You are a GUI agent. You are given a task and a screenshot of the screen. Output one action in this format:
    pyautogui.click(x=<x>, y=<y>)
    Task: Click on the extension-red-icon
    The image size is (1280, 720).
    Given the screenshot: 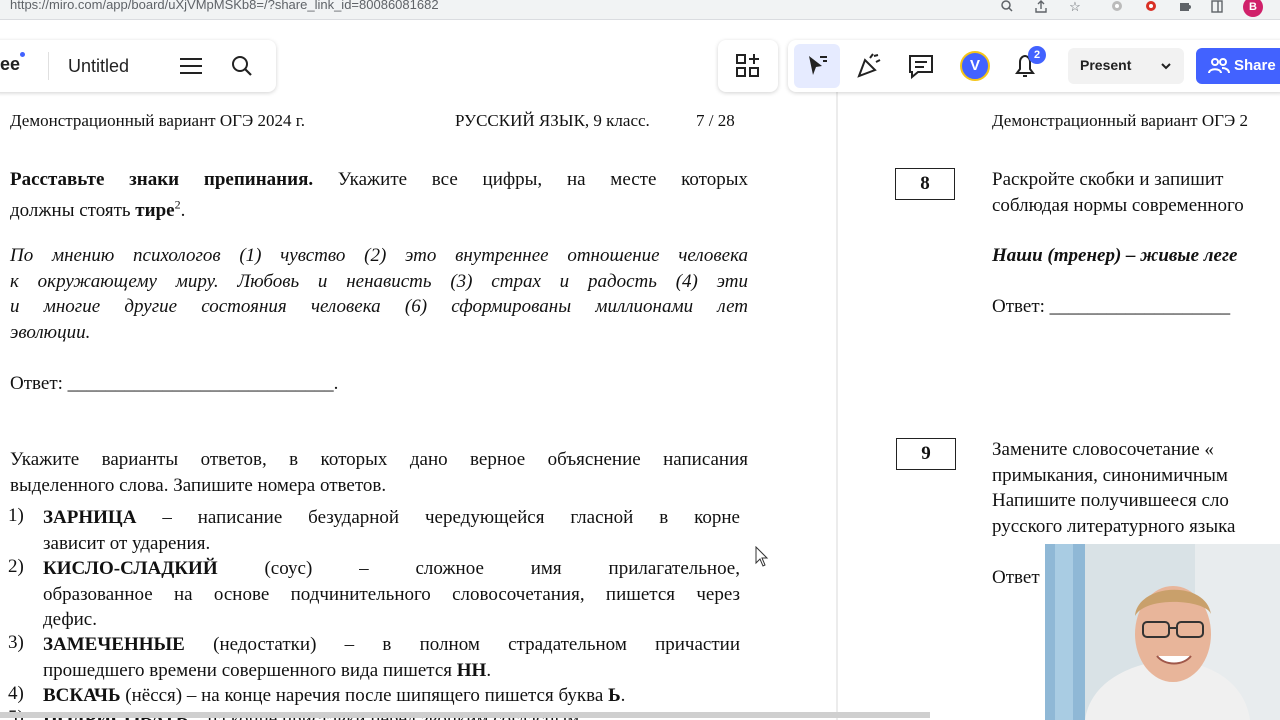 What is the action you would take?
    pyautogui.click(x=1151, y=9)
    